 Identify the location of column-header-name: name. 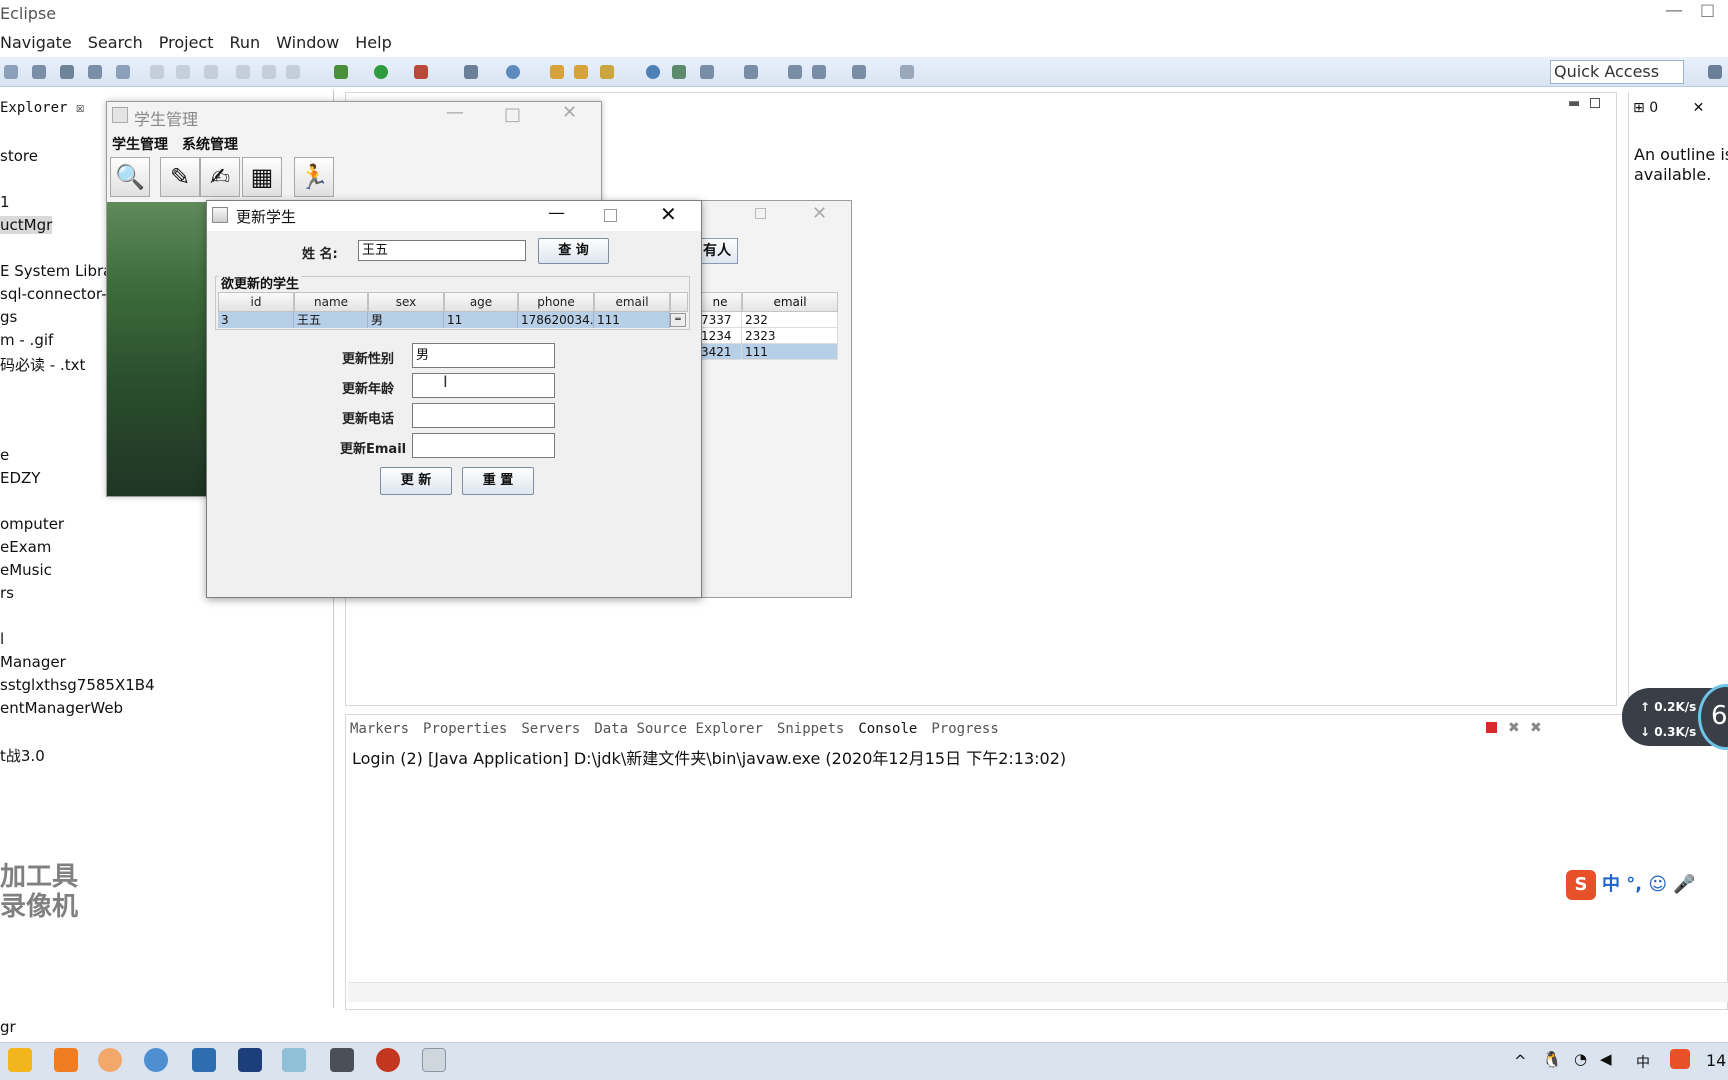
(331, 302).